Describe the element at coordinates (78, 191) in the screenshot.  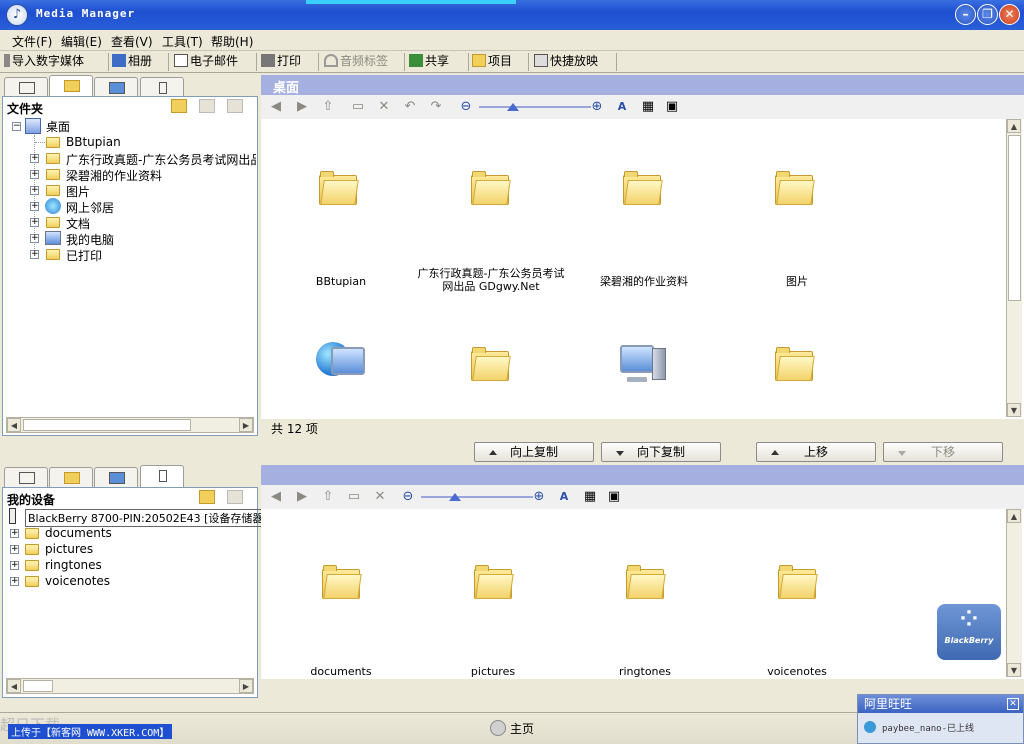
I see `tree-item: 图片` at that location.